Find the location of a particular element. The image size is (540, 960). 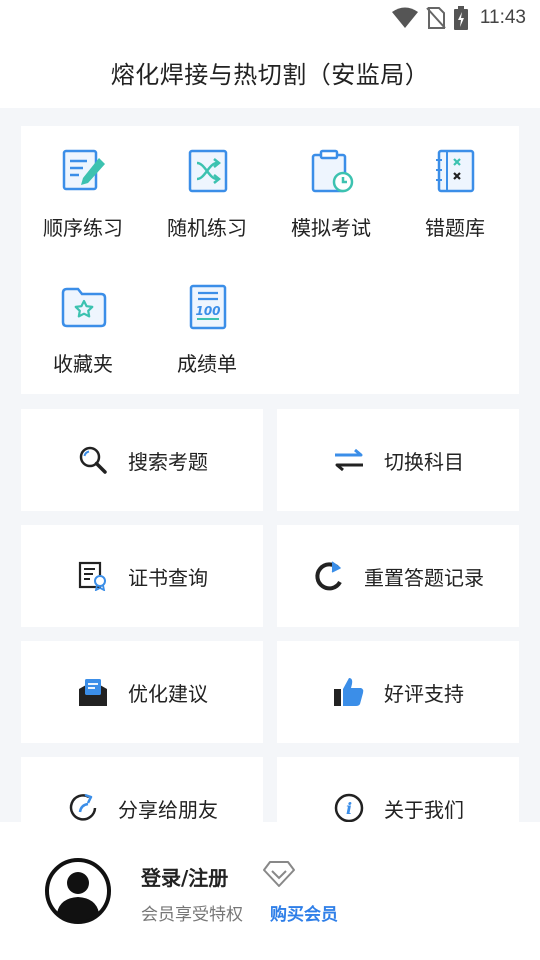

info-icon: i is located at coordinates (349, 808).